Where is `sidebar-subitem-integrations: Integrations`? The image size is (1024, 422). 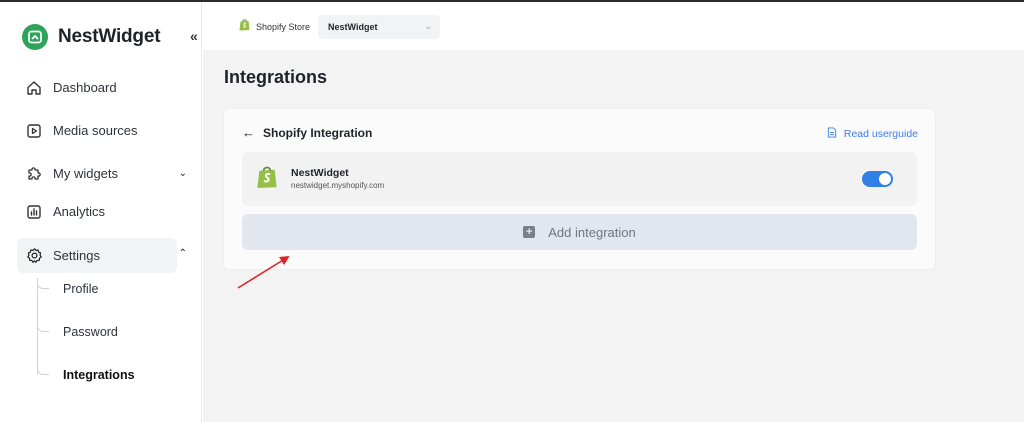
sidebar-subitem-integrations: Integrations is located at coordinates (86, 374).